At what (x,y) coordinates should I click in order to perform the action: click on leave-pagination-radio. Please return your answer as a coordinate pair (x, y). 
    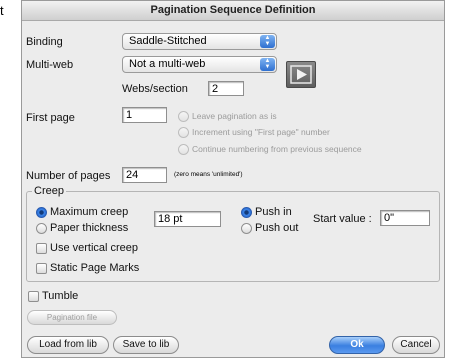
    Looking at the image, I should click on (183, 116).